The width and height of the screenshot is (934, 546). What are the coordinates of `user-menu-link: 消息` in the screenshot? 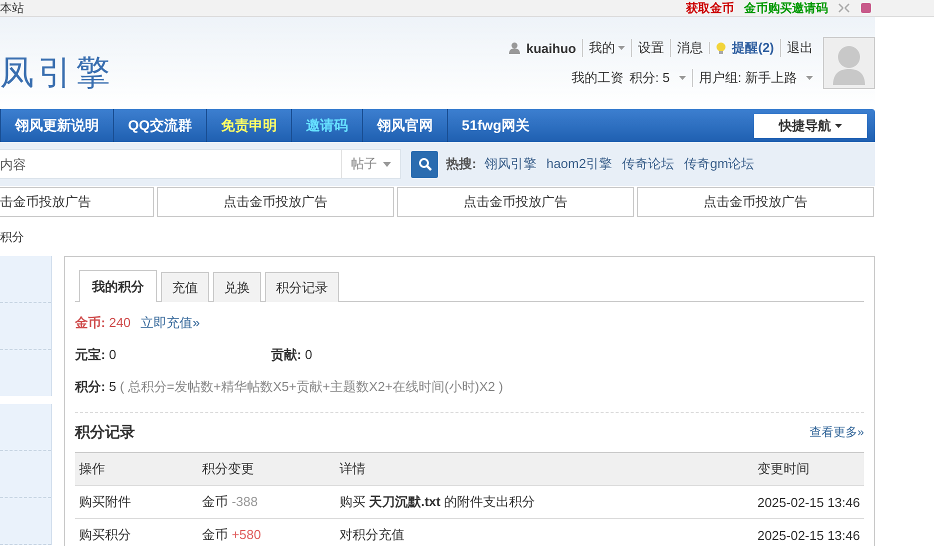 It's located at (687, 48).